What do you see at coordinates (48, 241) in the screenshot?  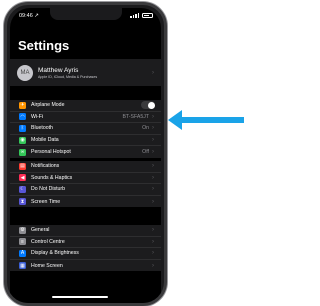 I see `row-label: Control Centre` at bounding box center [48, 241].